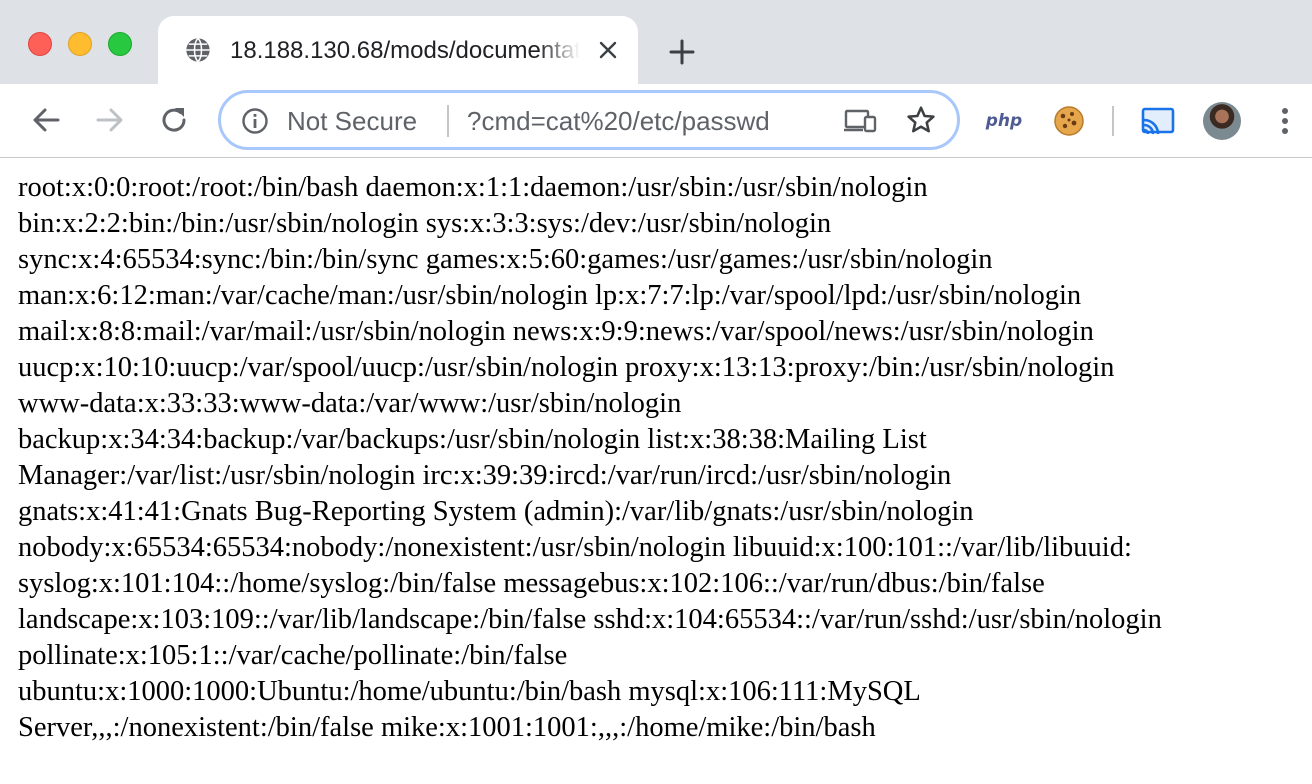  I want to click on browser-toolbar: Not Secure ?cmd=cat%20/etc/passwd php, so click(656, 121).